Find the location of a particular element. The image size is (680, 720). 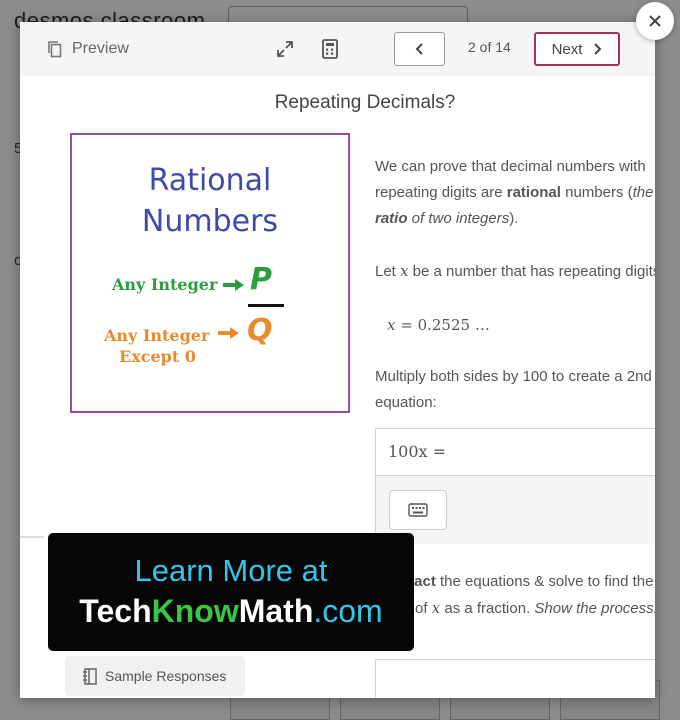

previous-button is located at coordinates (419, 49).